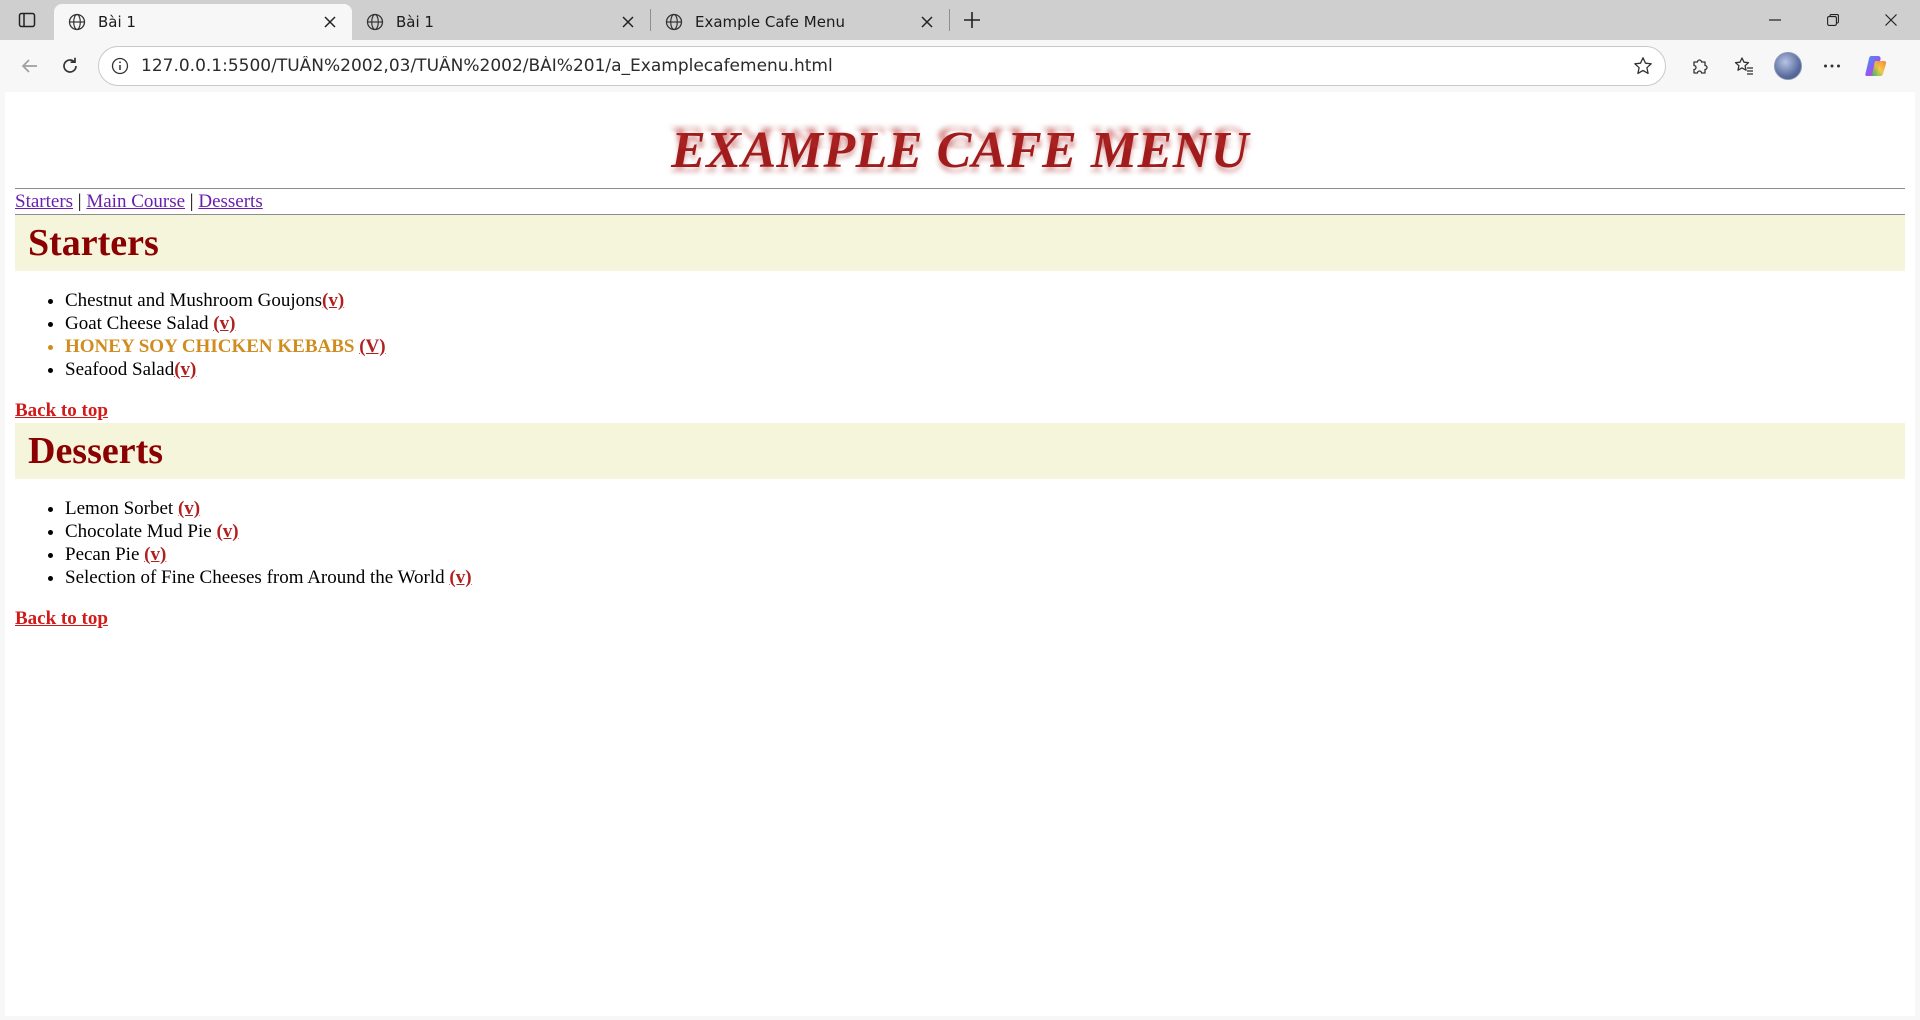  I want to click on minimize-button, so click(1775, 20).